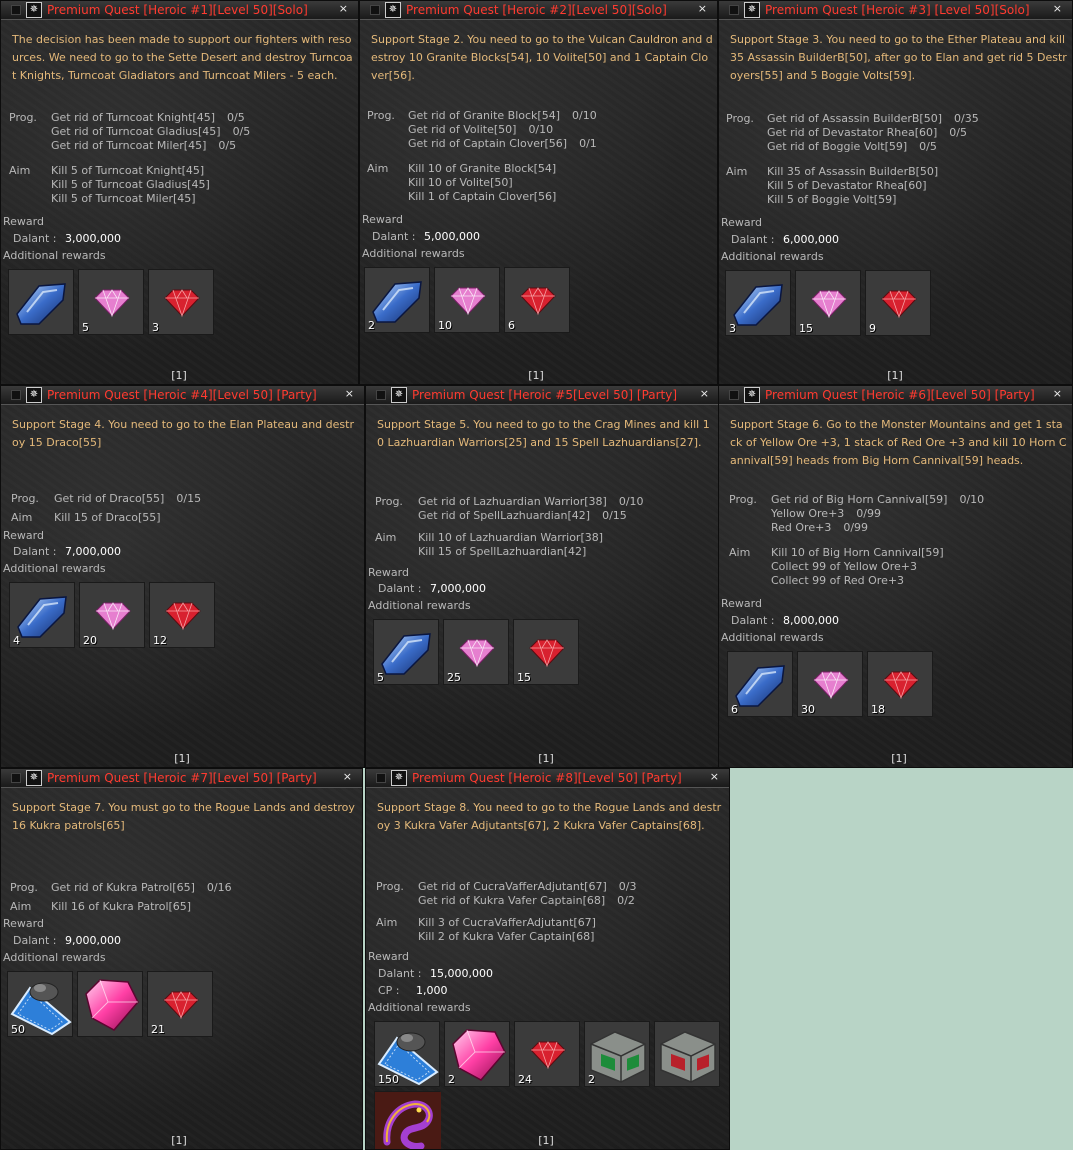 The width and height of the screenshot is (1073, 1150). Describe the element at coordinates (141, 888) in the screenshot. I see `progress-row: Get rid of Kukra Patrol[65] 0/16` at that location.